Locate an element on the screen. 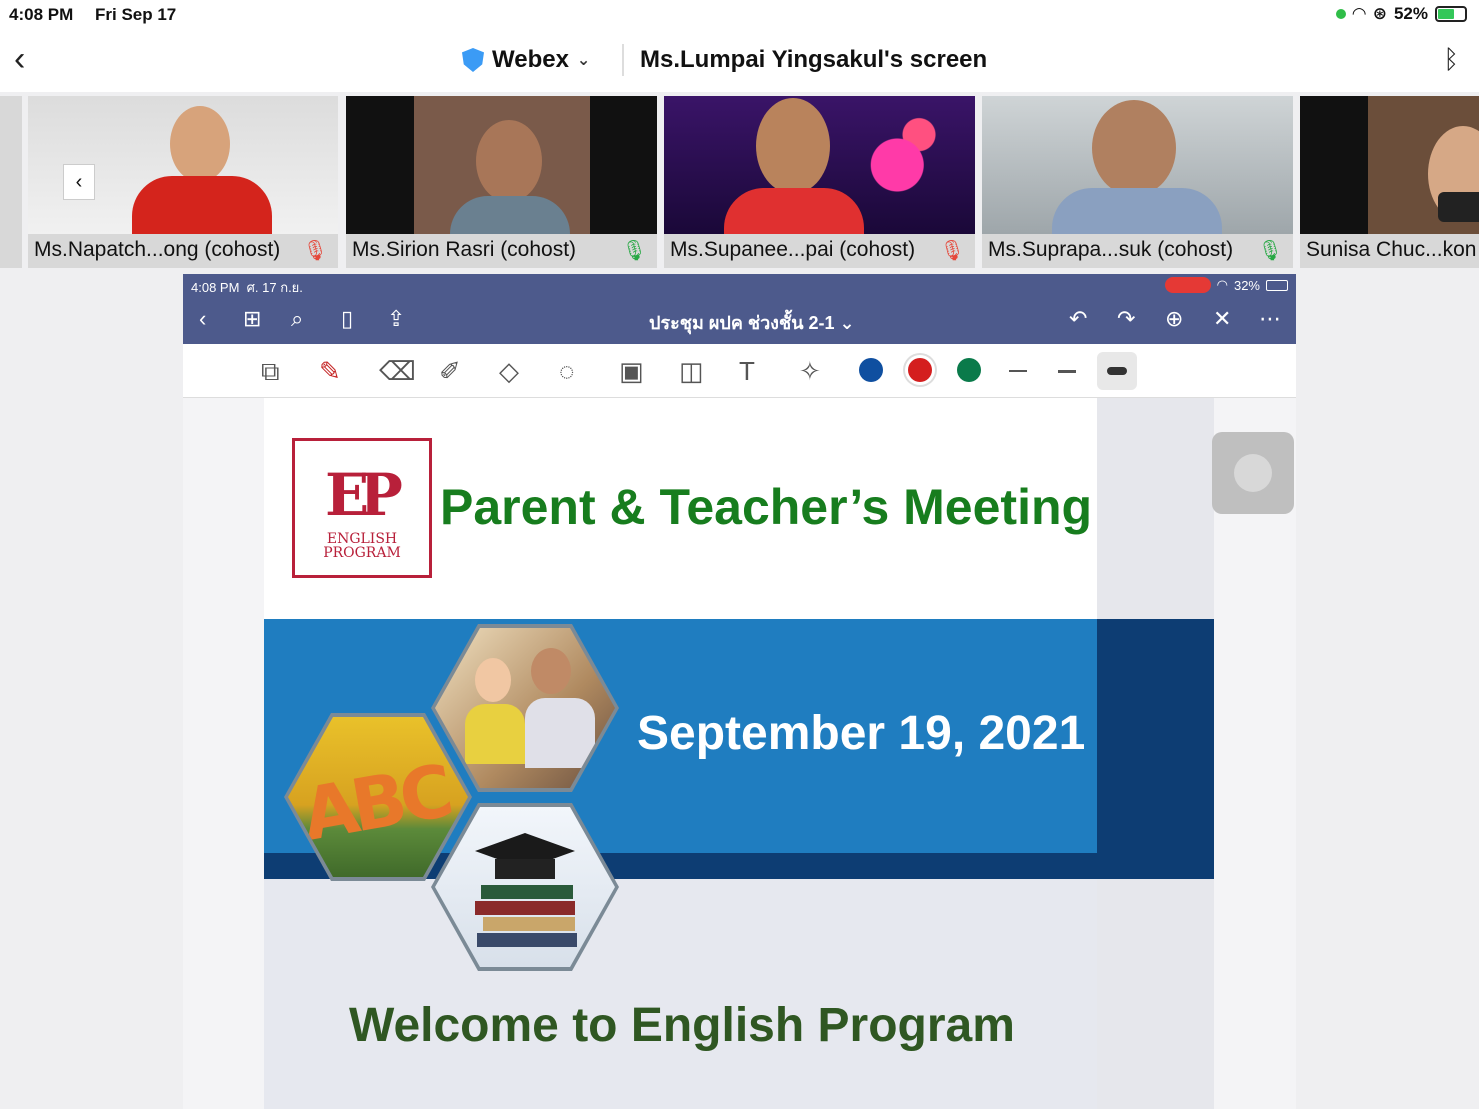 This screenshot has width=1479, height=1109. back-button: ‹ is located at coordinates (19, 59).